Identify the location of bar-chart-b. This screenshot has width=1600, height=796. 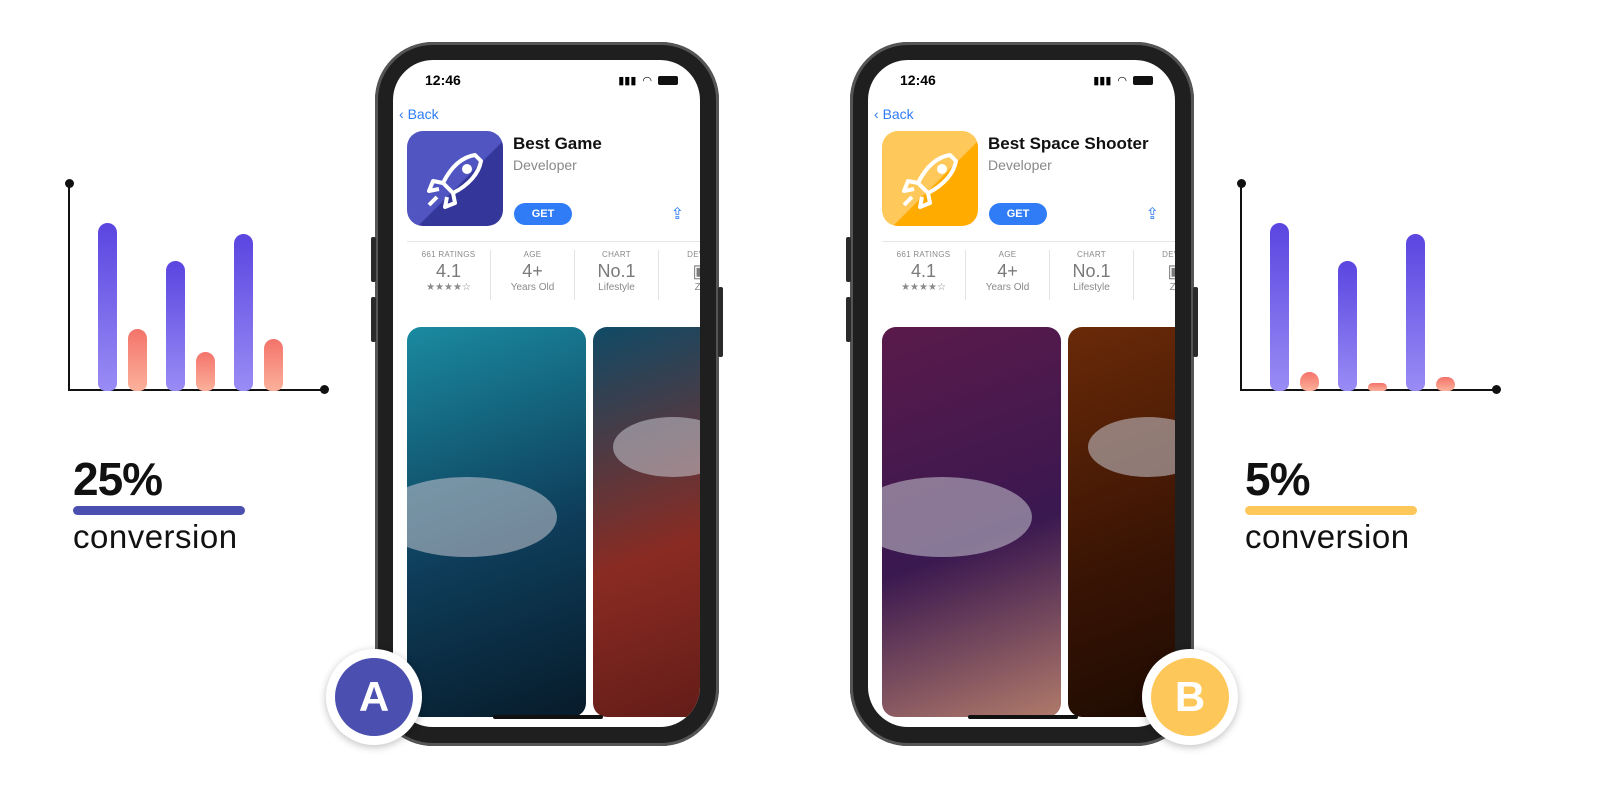
(1373, 291).